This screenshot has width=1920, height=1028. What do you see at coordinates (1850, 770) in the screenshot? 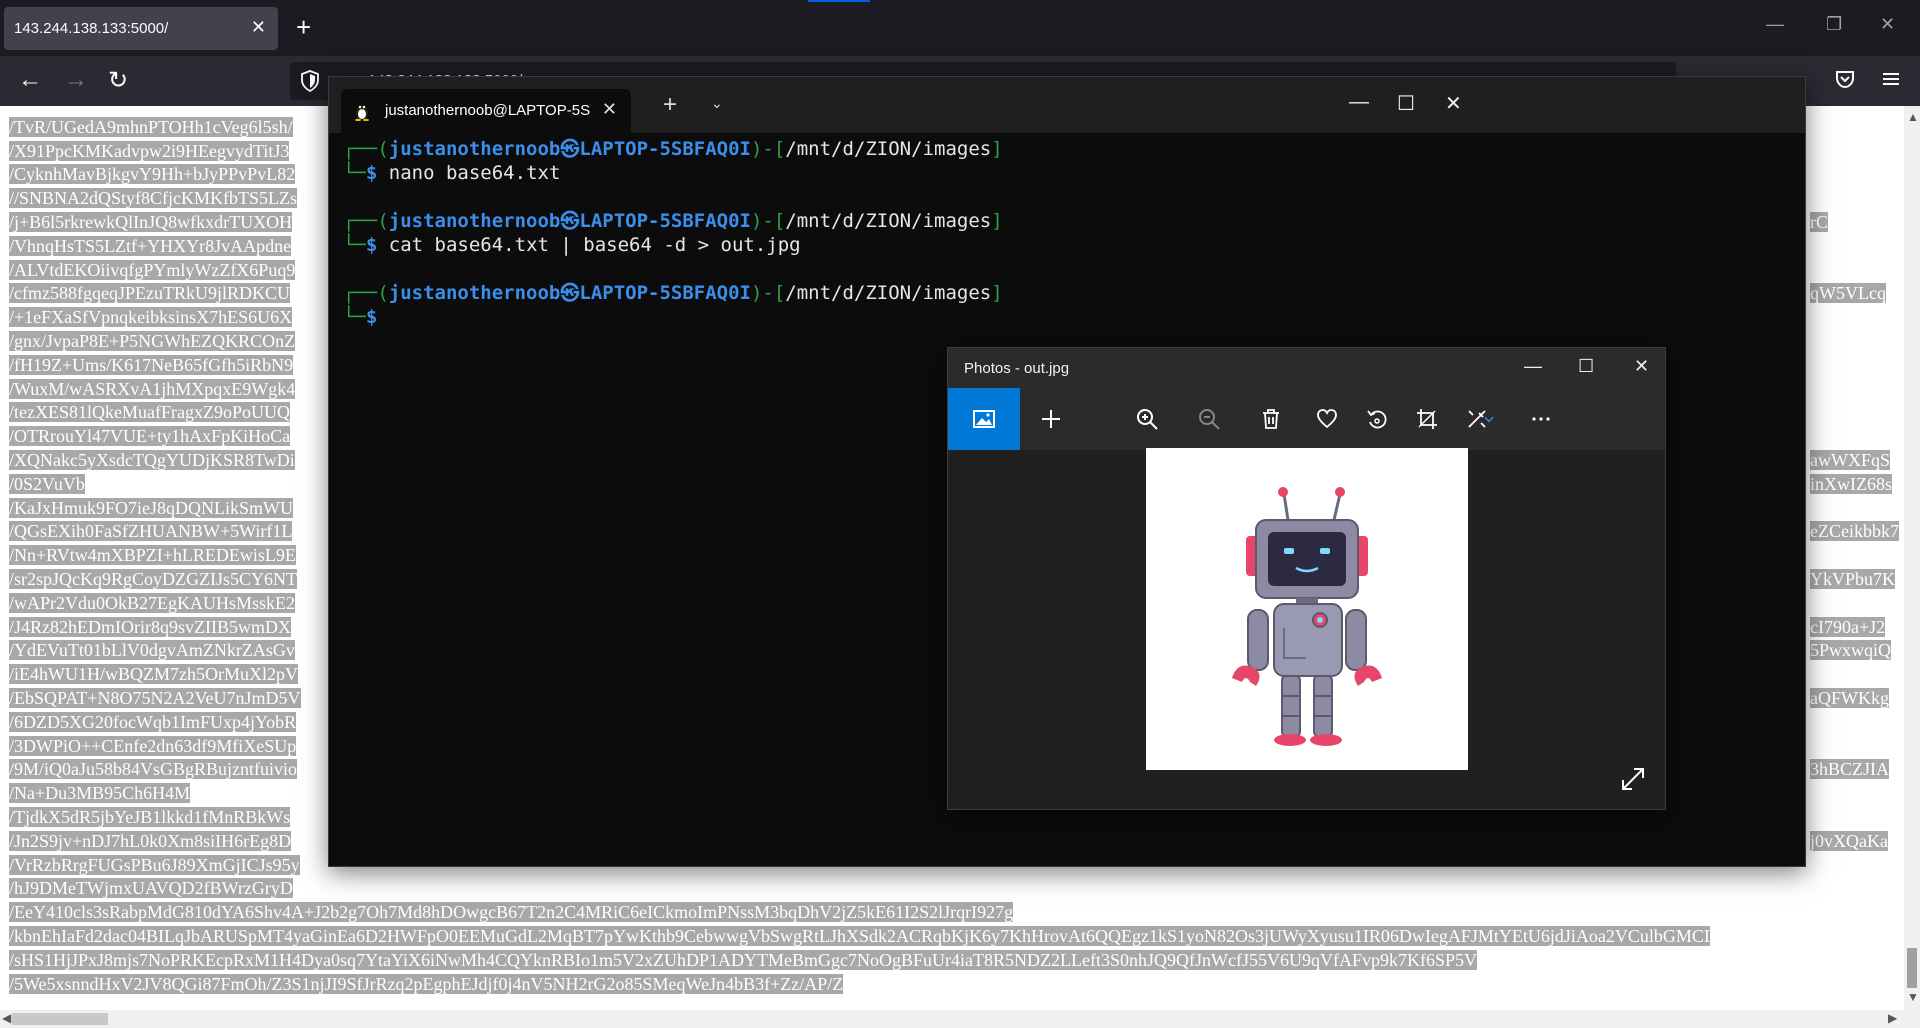
I see `base64-line-fragment: 3hBCZJIA` at bounding box center [1850, 770].